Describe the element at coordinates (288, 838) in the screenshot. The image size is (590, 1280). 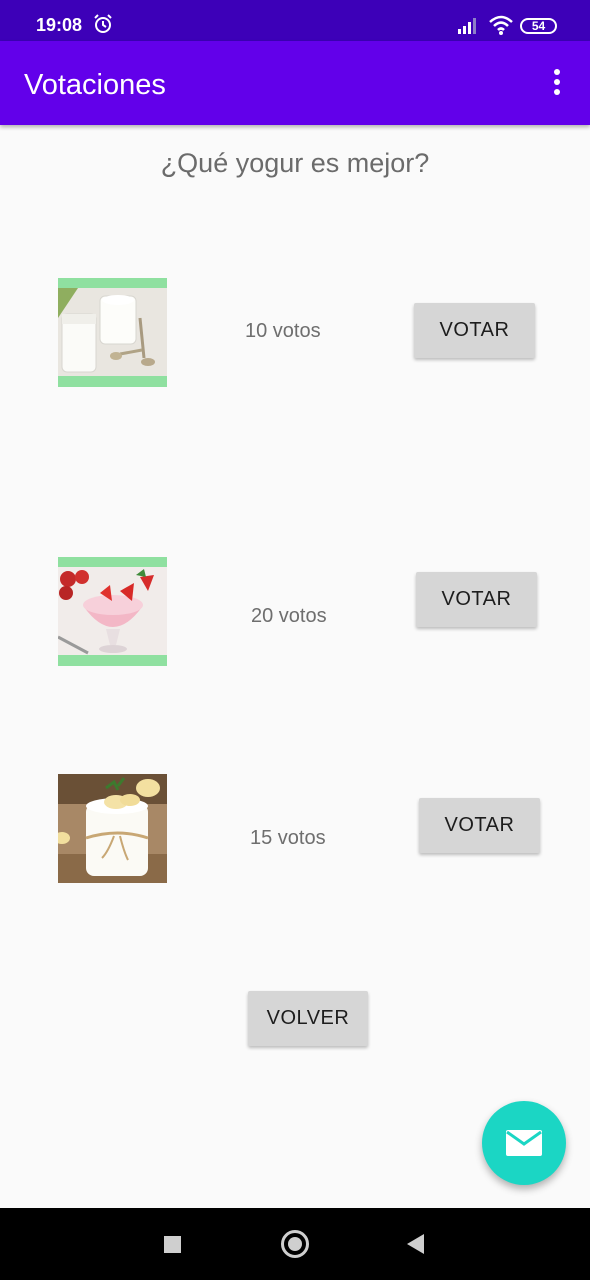
I see `votes-count-3: 15 votos` at that location.